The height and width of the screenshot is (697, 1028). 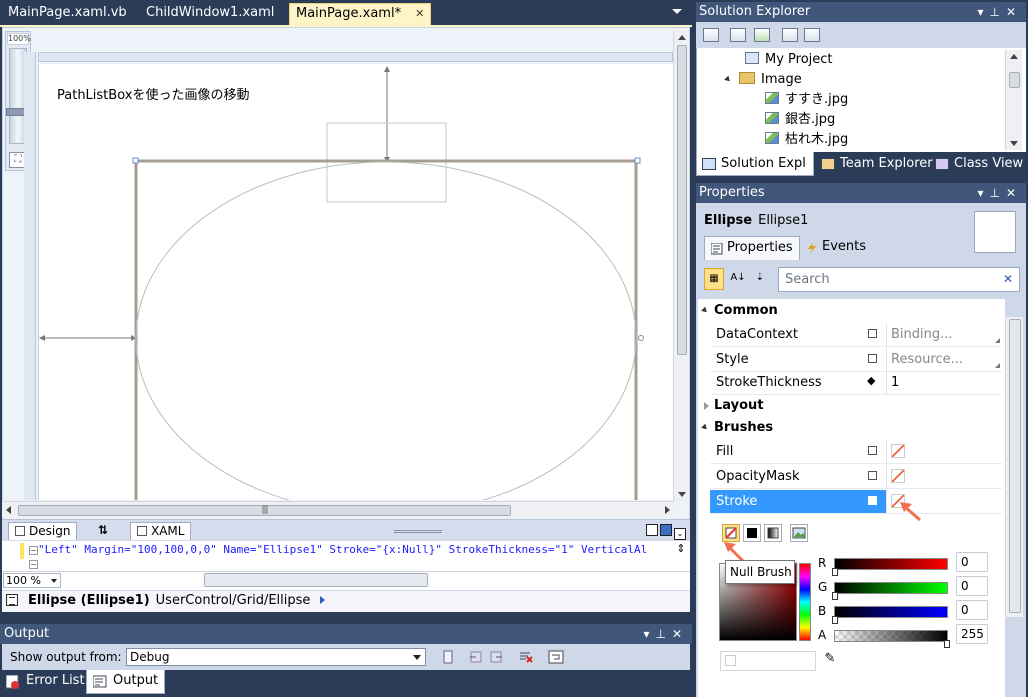 I want to click on view-designer-icon, so click(x=812, y=35).